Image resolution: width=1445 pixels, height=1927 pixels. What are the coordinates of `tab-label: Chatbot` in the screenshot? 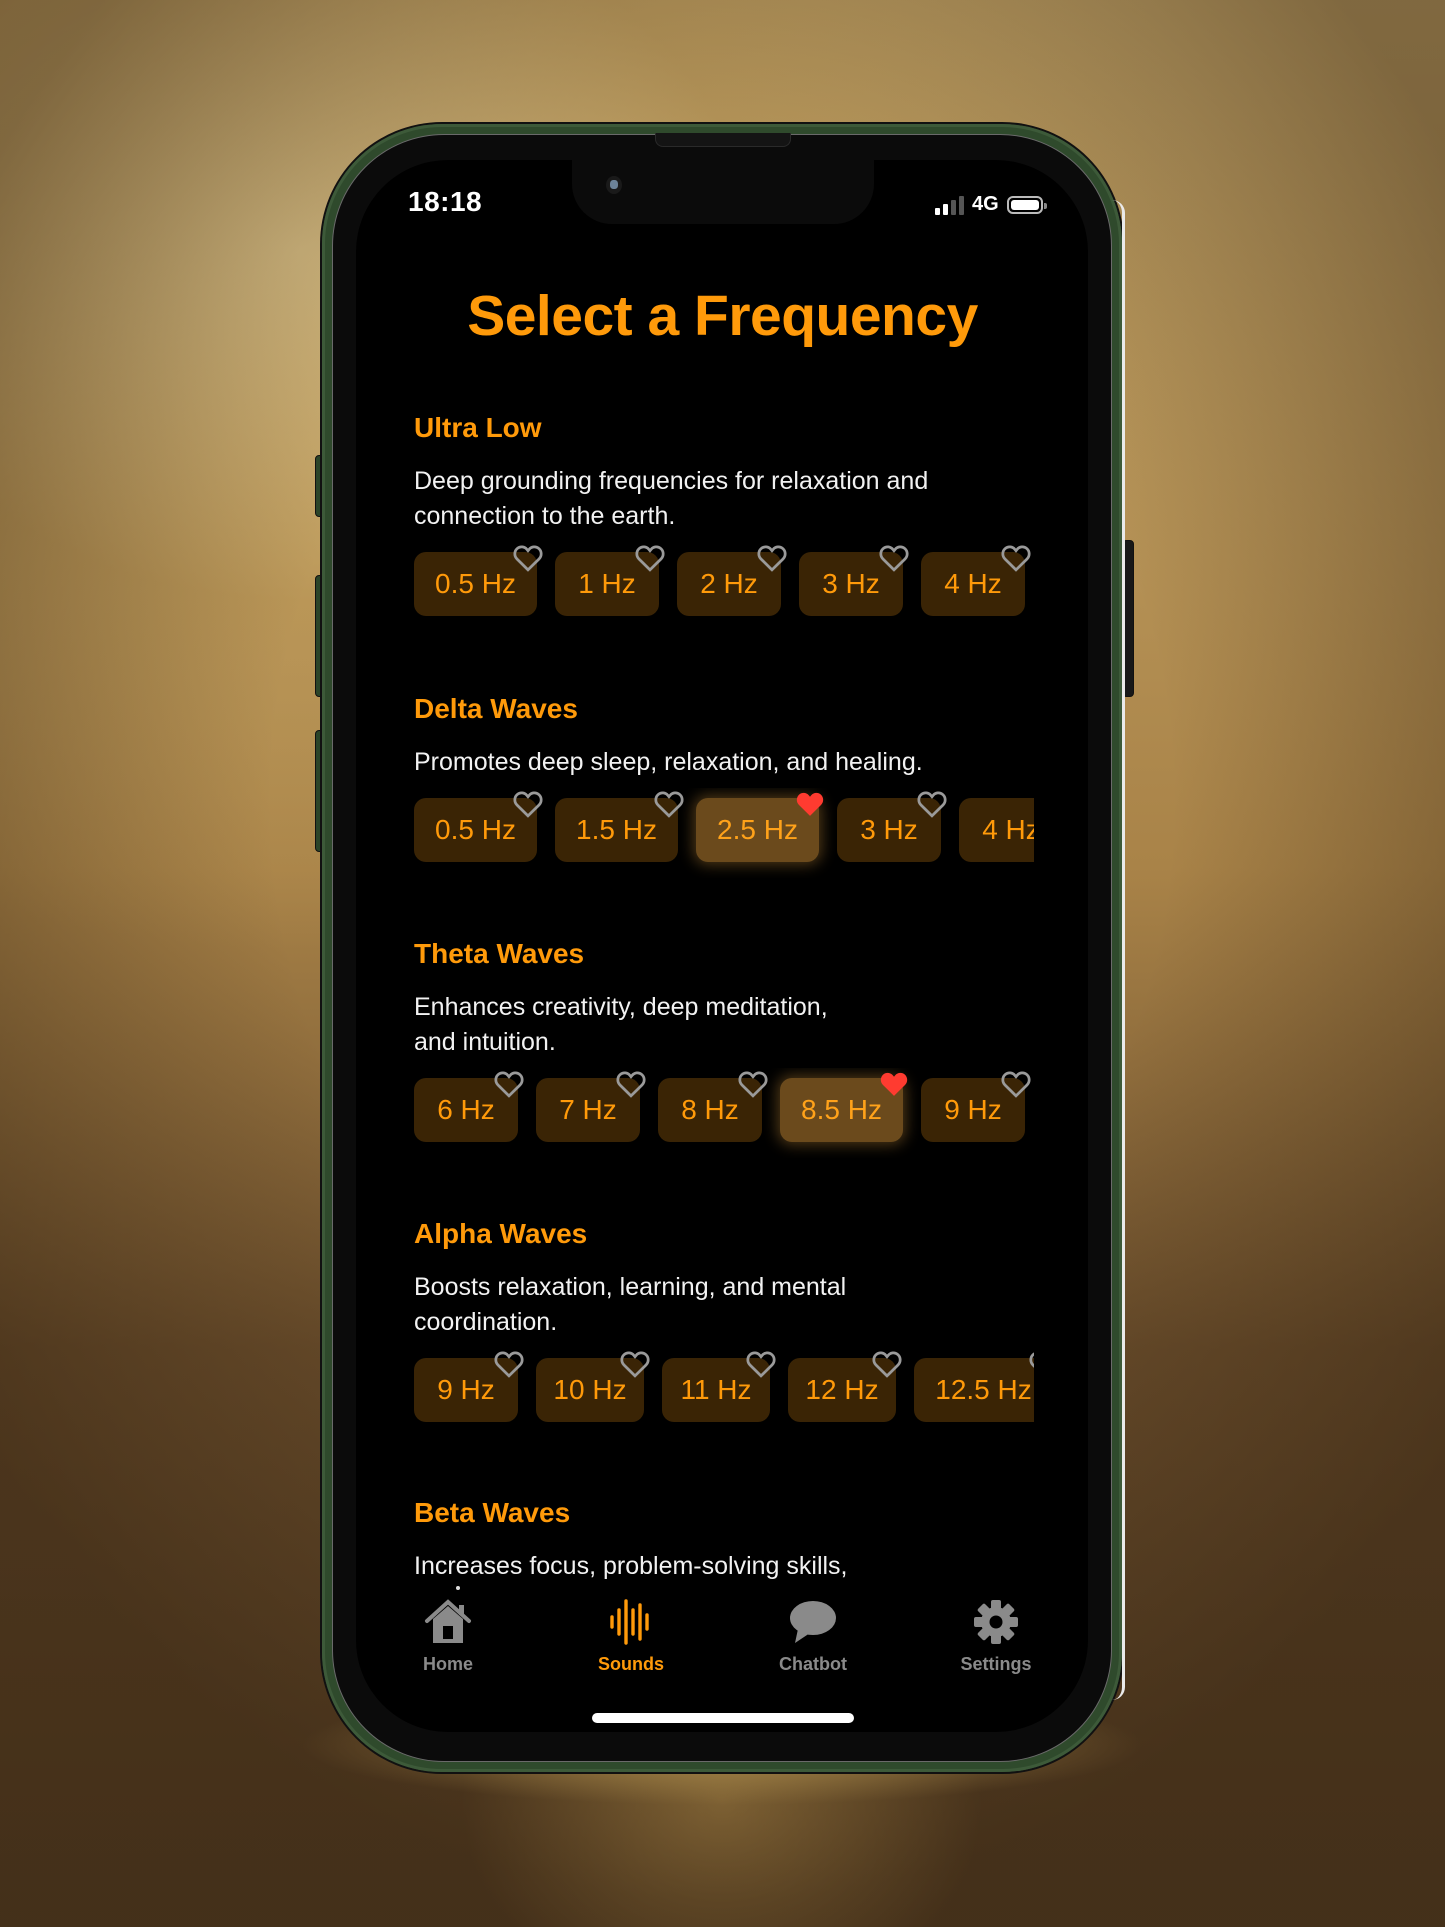 It's located at (813, 1664).